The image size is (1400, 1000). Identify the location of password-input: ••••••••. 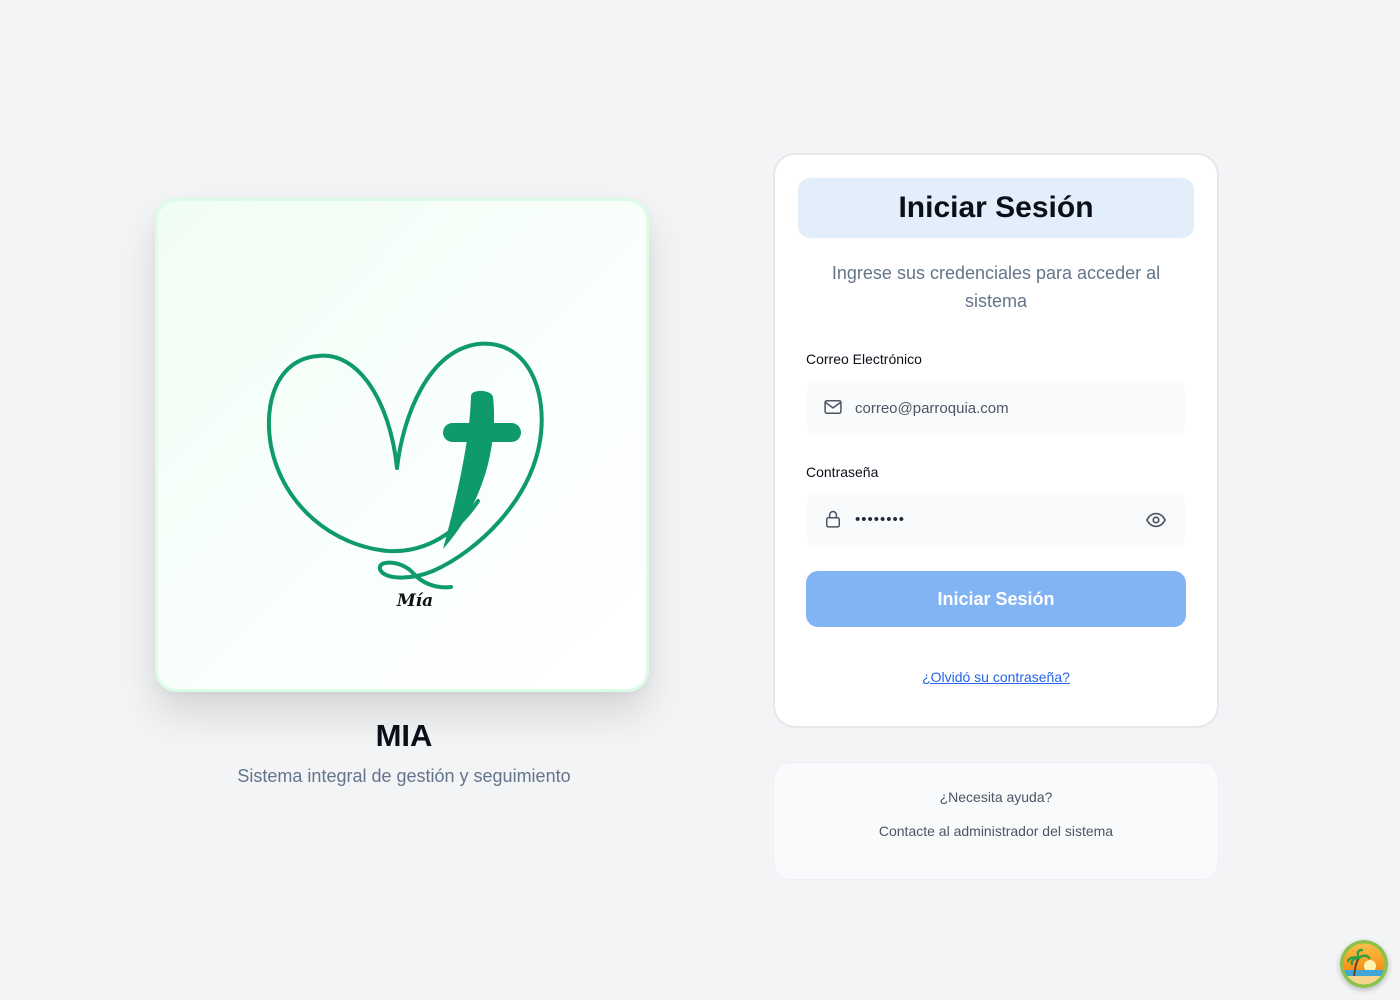
(880, 520).